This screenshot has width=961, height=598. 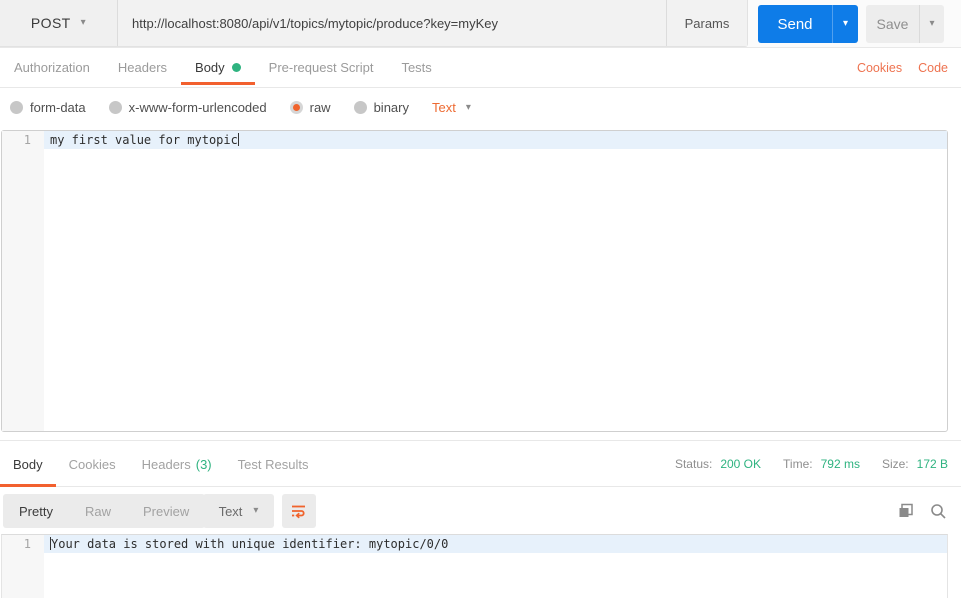 I want to click on tab-label: Cookies, so click(x=92, y=464).